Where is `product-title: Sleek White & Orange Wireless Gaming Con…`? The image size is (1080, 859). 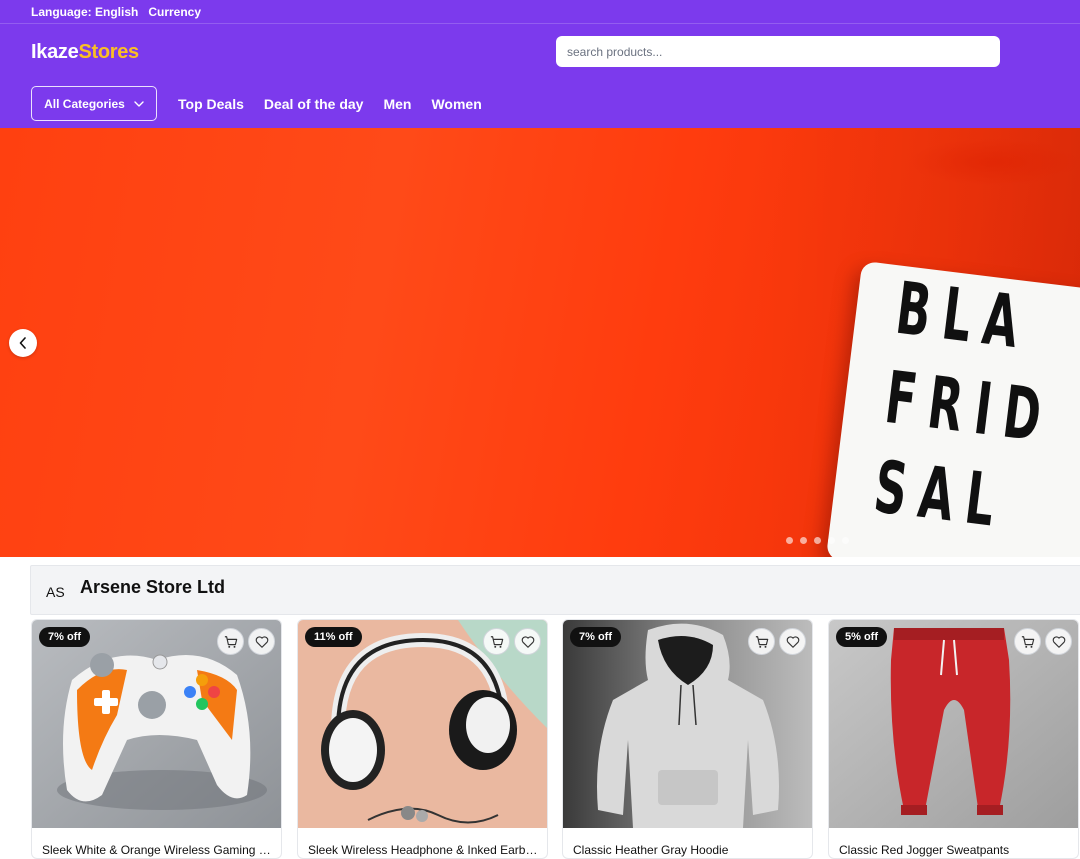
product-title: Sleek White & Orange Wireless Gaming Con… is located at coordinates (157, 850).